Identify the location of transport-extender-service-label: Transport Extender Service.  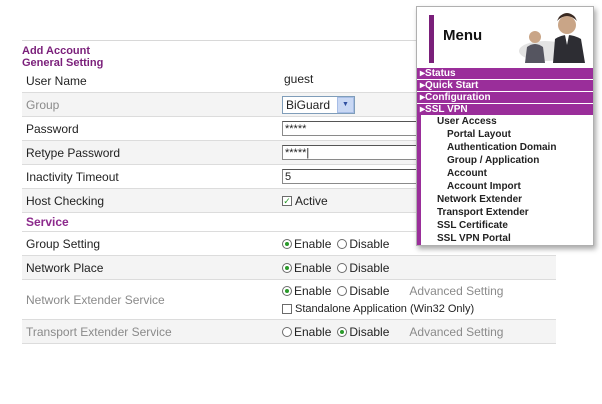
(99, 331).